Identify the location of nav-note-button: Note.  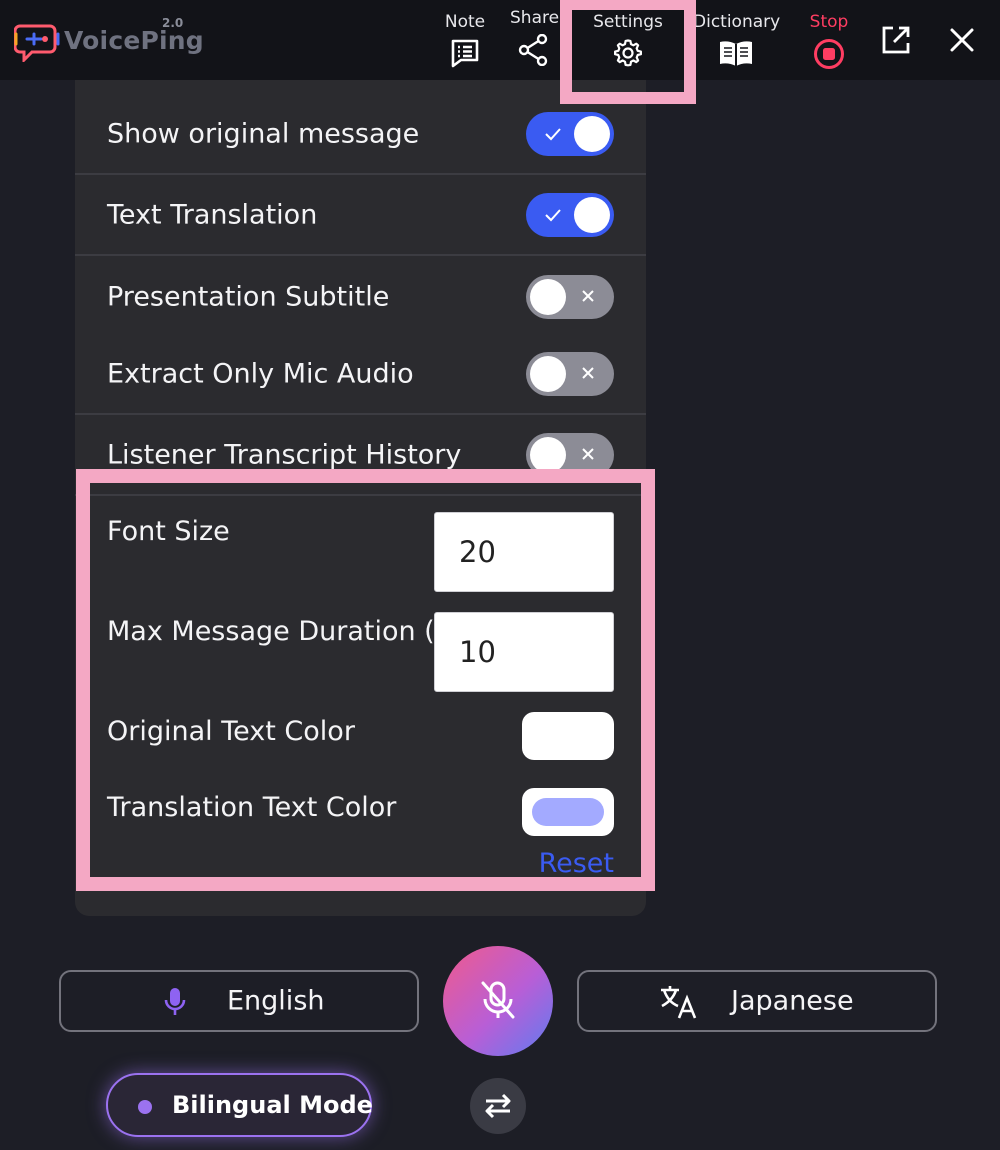
(465, 42).